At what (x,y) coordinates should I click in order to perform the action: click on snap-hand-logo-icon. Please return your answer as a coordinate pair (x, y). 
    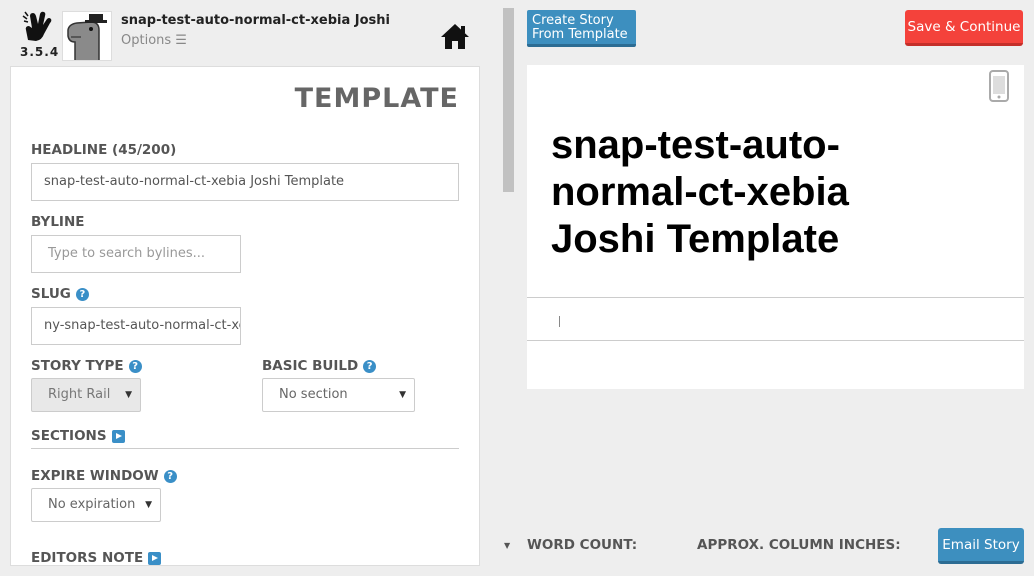
    Looking at the image, I should click on (37, 27).